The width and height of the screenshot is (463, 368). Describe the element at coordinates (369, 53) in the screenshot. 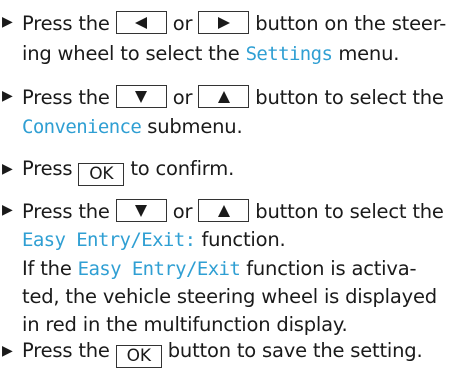

I see `step1-text-menu: menu.` at that location.